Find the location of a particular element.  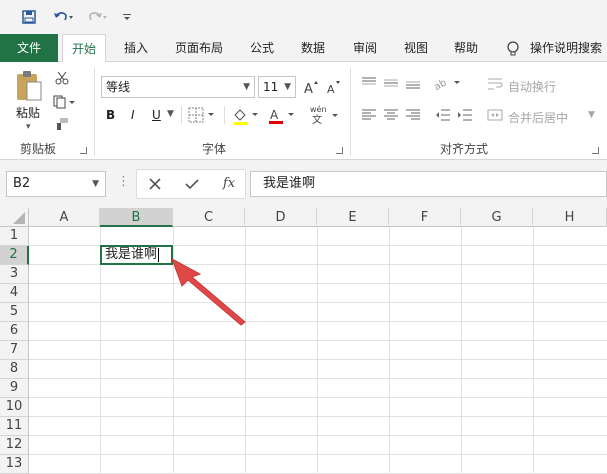

ribbon-tab-bar: 文件 开始 插入 页面布局 公式 数据 审阅 视图 帮助 操作说明搜索 is located at coordinates (303, 48).